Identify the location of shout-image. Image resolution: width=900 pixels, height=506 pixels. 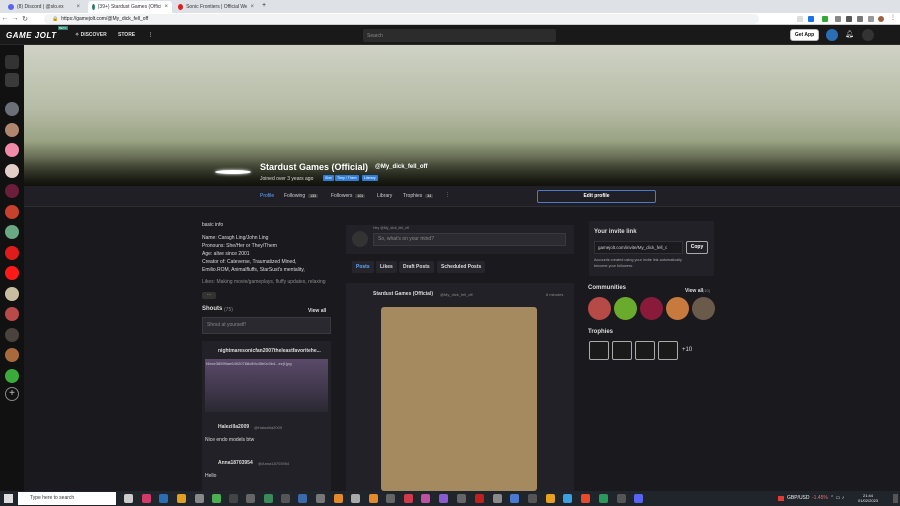
(266, 385).